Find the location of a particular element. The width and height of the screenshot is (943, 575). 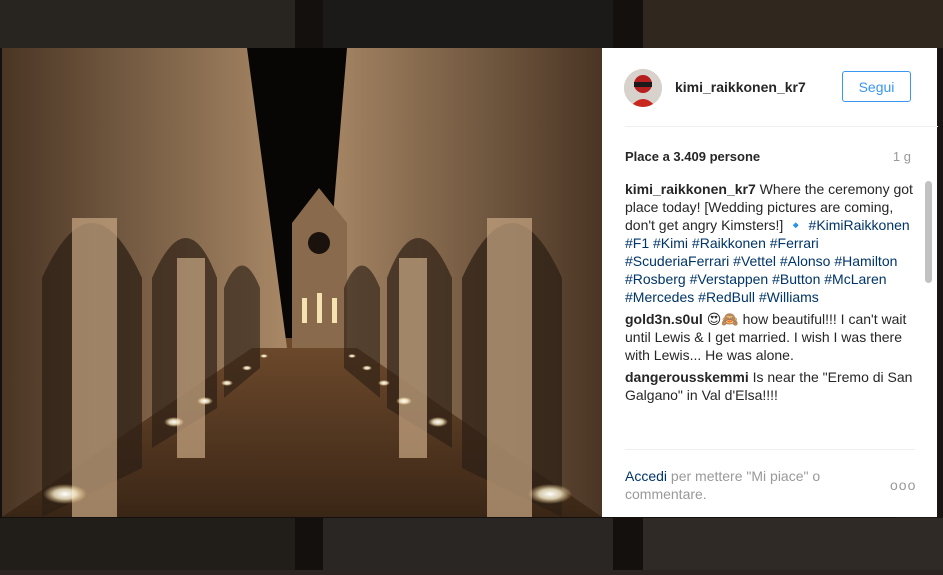

hashtag-link: #Kimi is located at coordinates (670, 243).